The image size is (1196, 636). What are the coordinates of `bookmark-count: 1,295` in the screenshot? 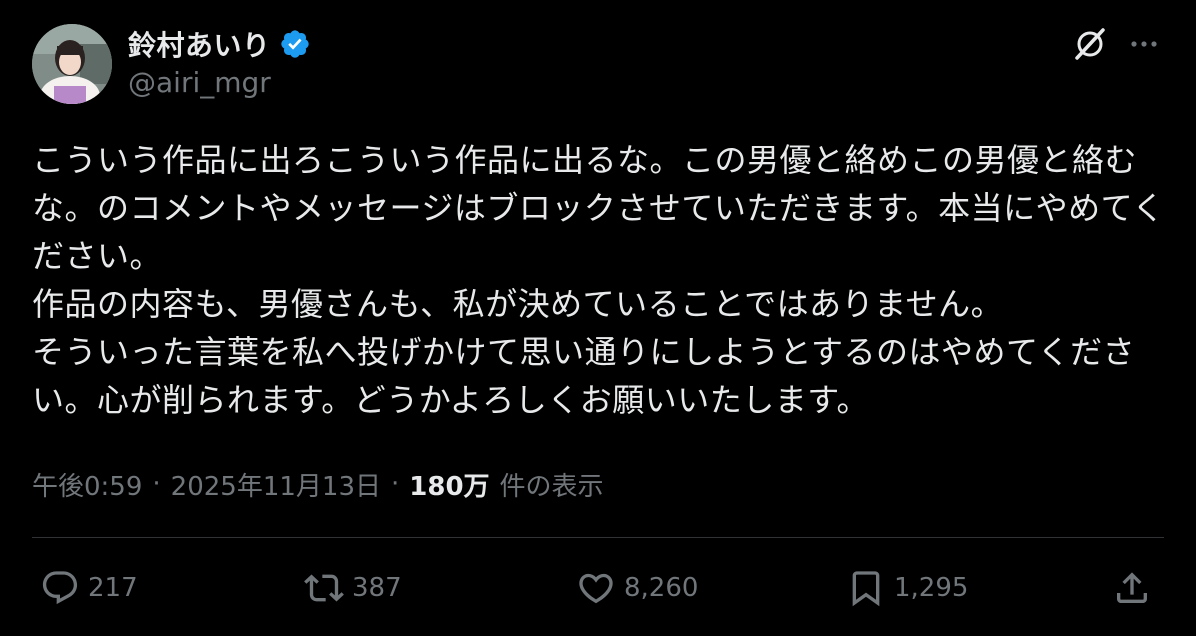 It's located at (931, 588).